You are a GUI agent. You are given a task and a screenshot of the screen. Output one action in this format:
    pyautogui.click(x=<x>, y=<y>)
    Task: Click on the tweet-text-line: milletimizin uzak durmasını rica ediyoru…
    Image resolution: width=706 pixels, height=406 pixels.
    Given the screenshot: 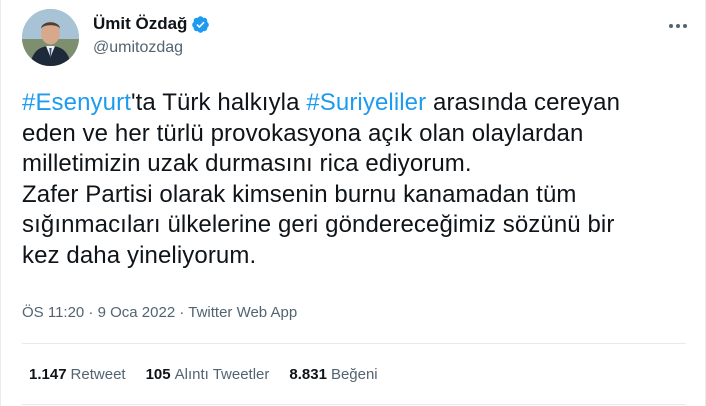 What is the action you would take?
    pyautogui.click(x=357, y=164)
    